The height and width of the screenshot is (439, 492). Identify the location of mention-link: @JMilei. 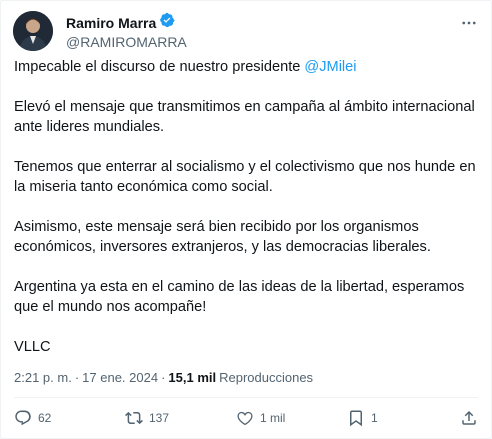
(330, 67).